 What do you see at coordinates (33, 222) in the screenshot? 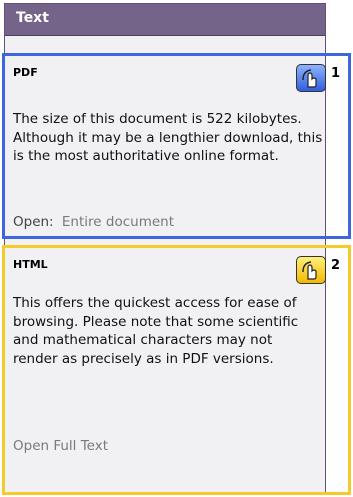
I see `pdf-open-prefix: Open:` at bounding box center [33, 222].